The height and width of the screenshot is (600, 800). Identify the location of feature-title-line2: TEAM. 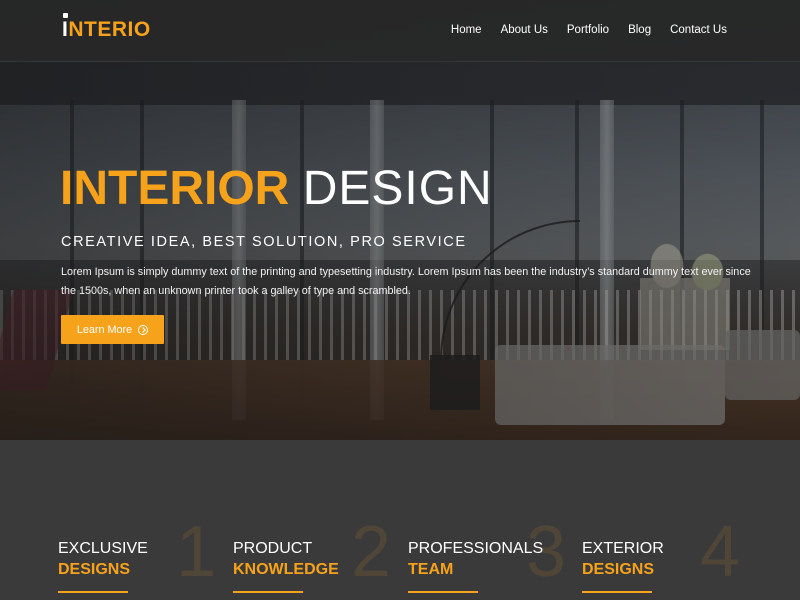
(431, 569).